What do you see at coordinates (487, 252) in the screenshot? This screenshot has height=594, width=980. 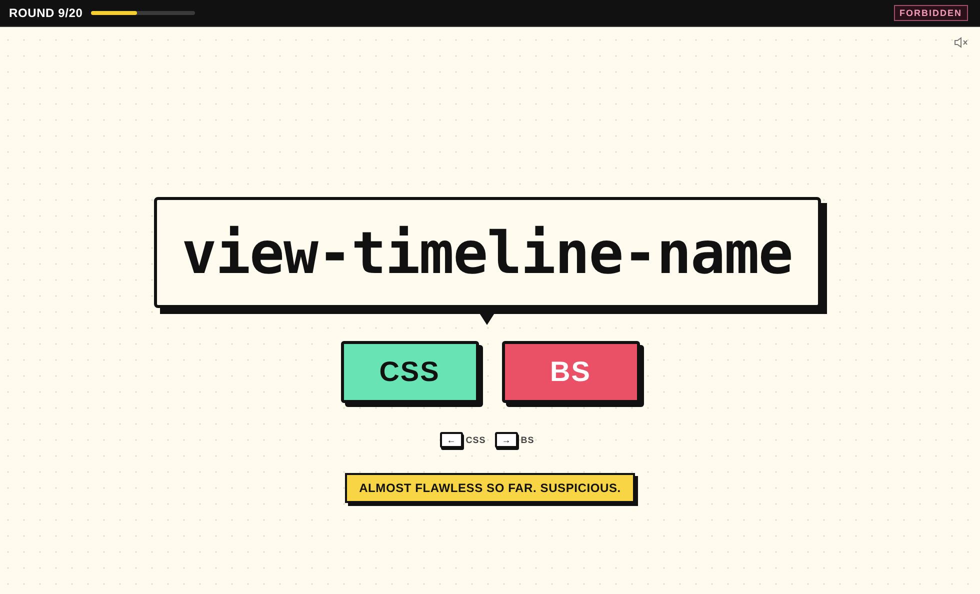 I see `term-text: view-timeline-name` at bounding box center [487, 252].